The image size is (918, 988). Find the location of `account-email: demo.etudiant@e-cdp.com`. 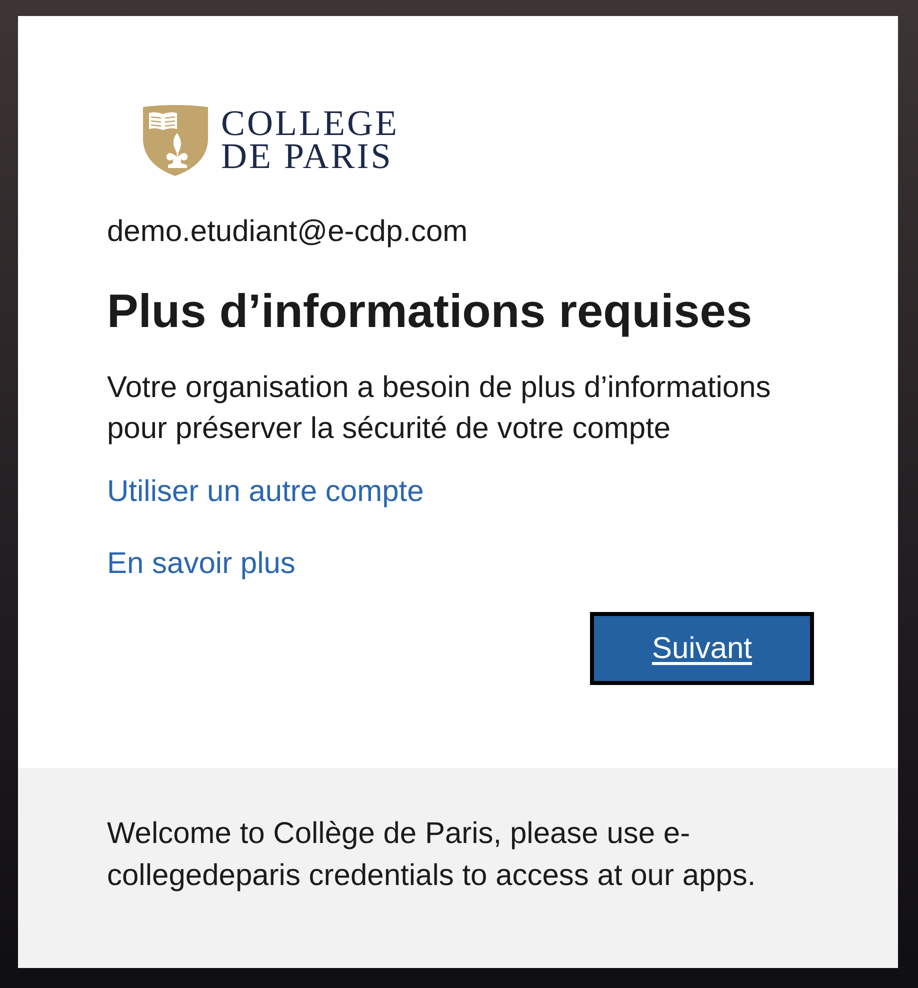

account-email: demo.etudiant@e-cdp.com is located at coordinates (287, 232).